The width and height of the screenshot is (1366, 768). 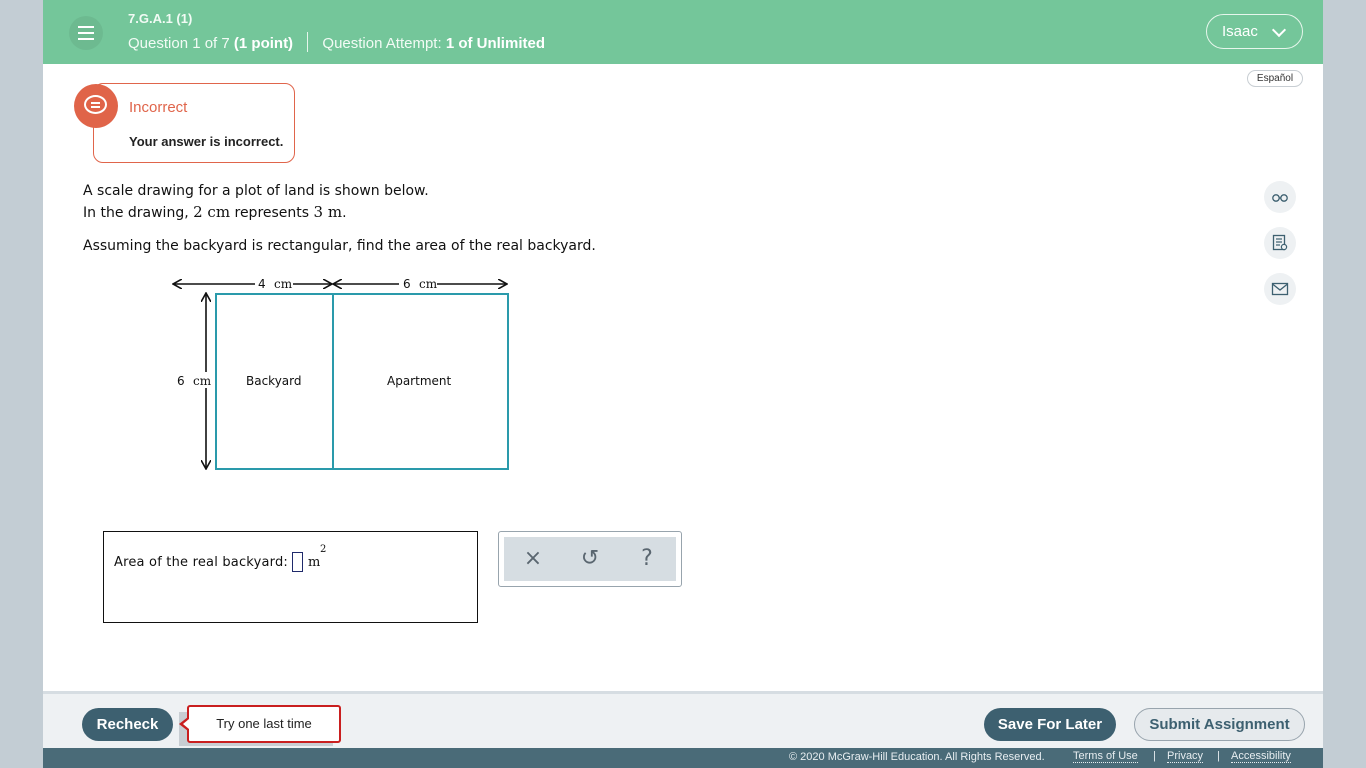 I want to click on feedback-chat-icon, so click(x=96, y=106).